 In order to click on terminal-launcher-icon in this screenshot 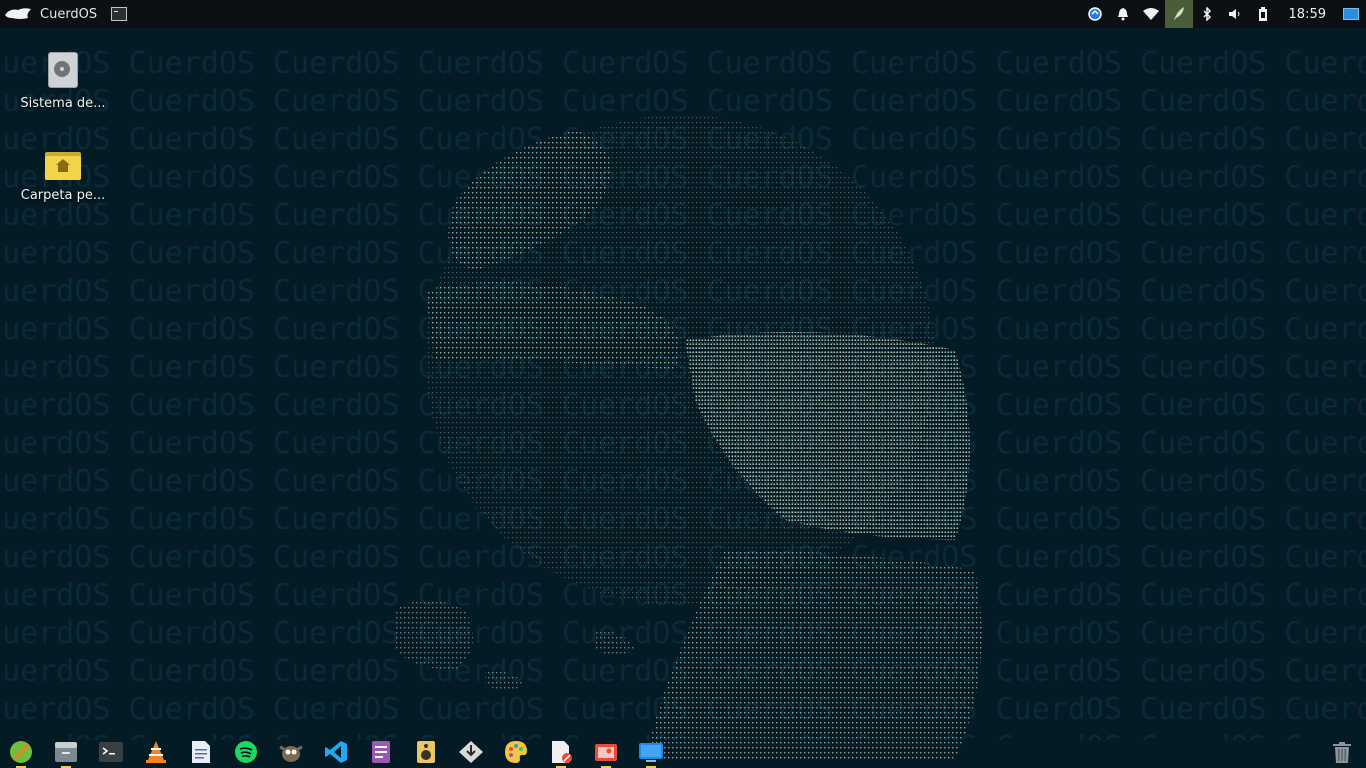, I will do `click(119, 14)`.